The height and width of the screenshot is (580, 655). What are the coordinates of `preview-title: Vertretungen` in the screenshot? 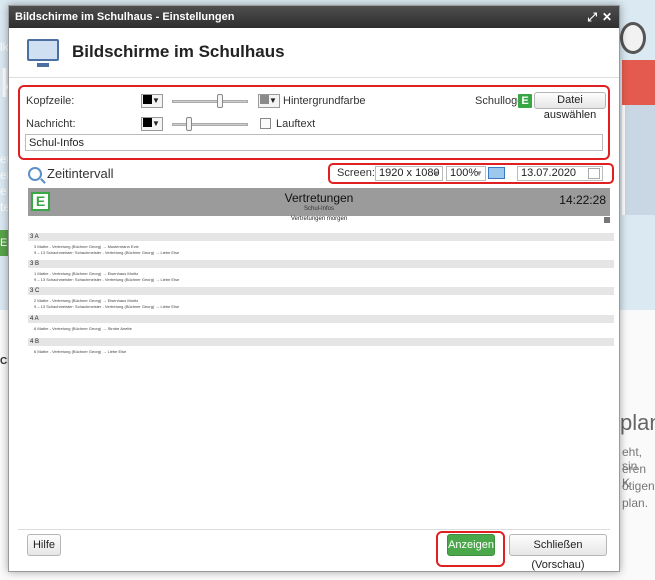 It's located at (319, 198).